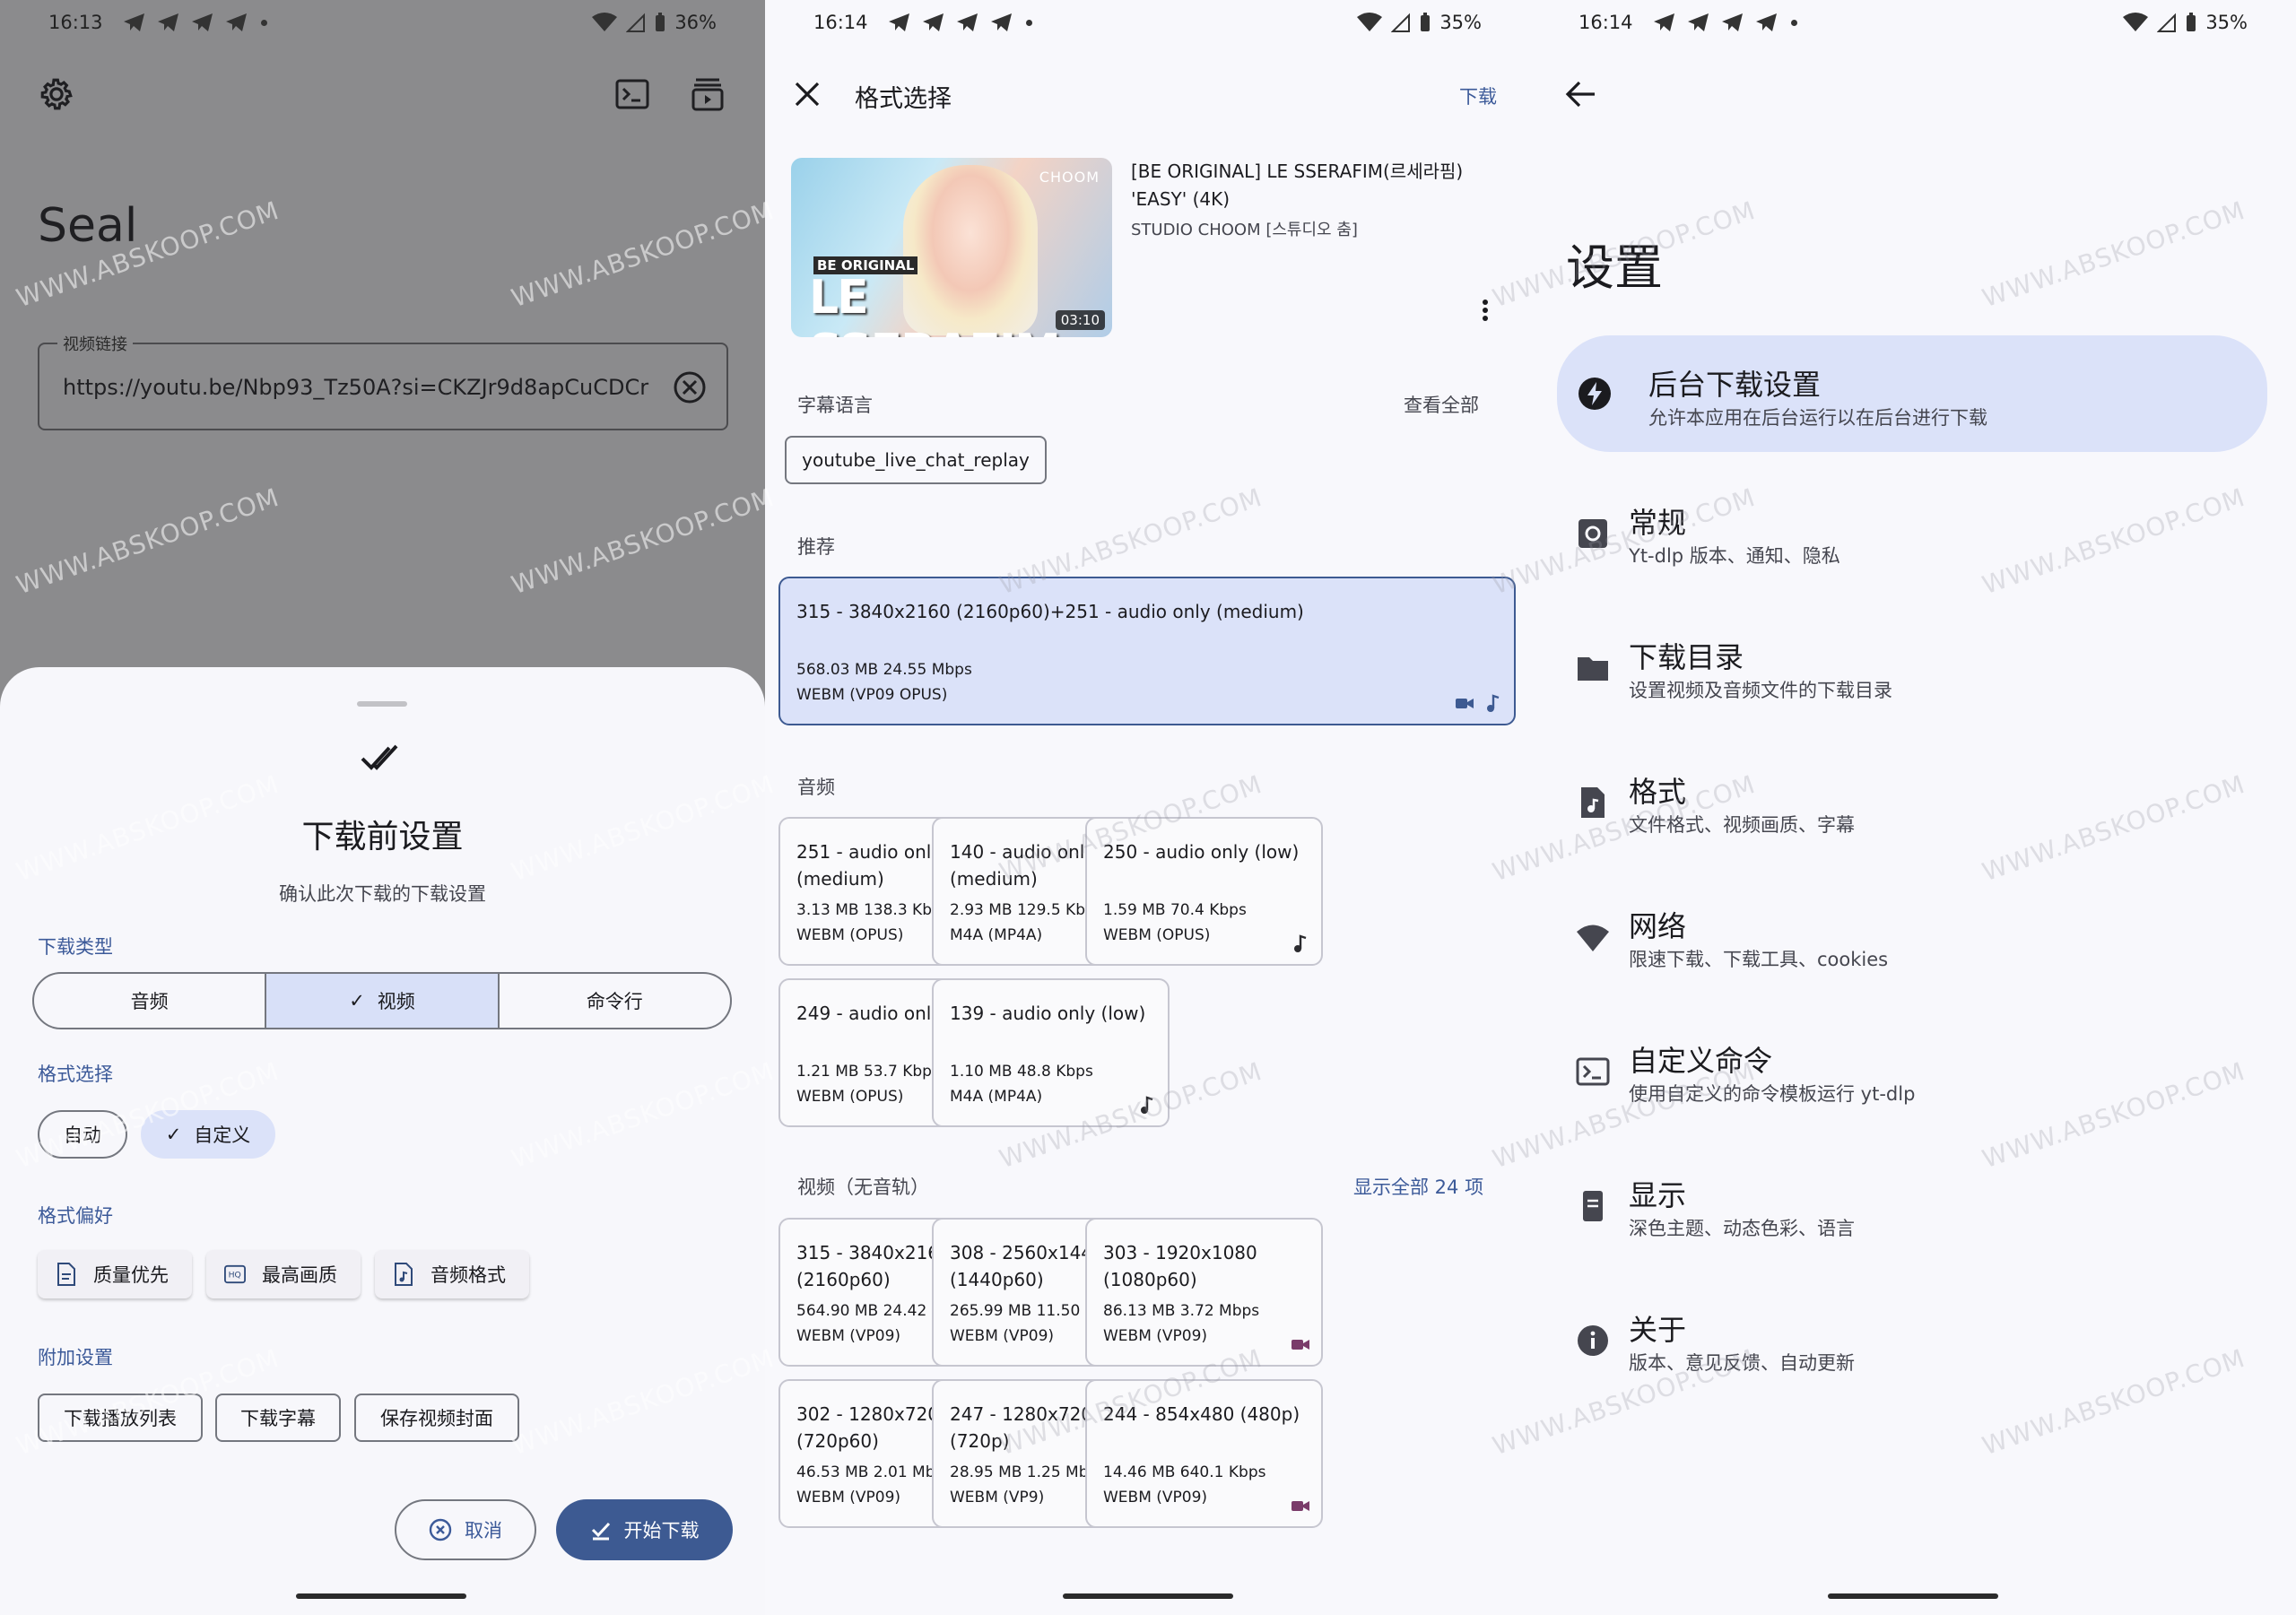  I want to click on gesture-bar, so click(1148, 1596).